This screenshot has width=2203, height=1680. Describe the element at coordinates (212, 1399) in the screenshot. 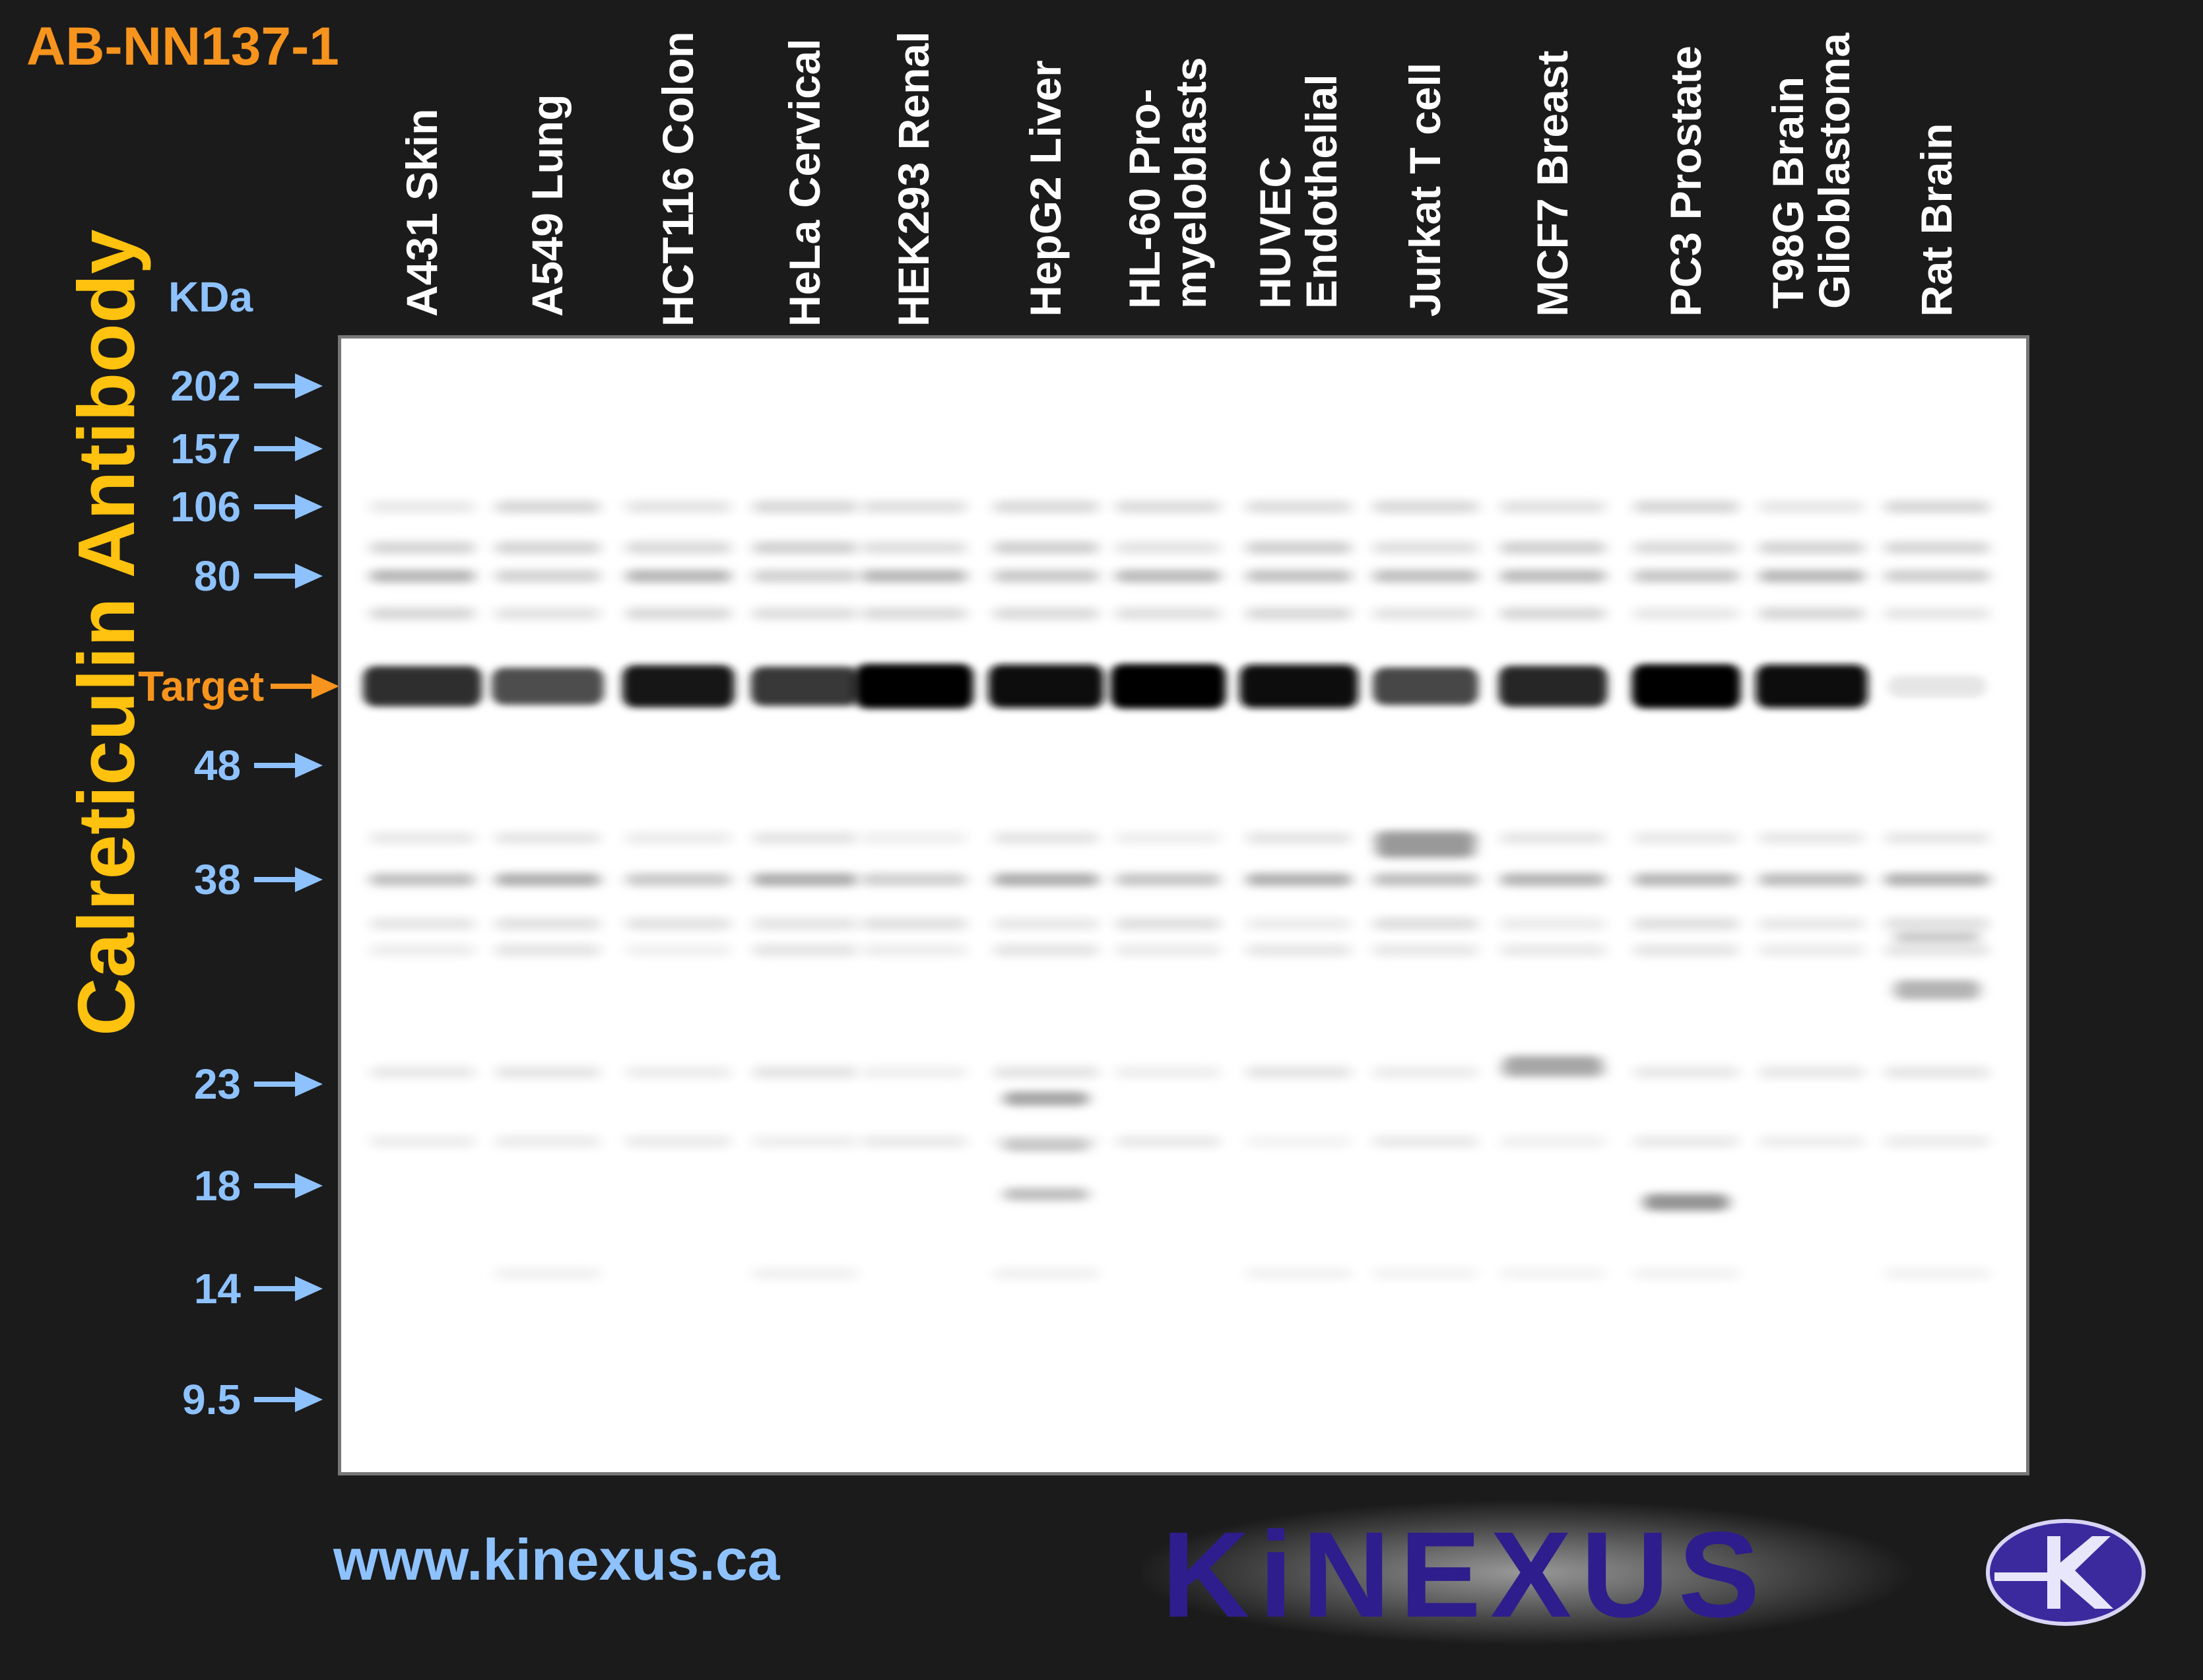

I see `marker-label: 9.5` at that location.